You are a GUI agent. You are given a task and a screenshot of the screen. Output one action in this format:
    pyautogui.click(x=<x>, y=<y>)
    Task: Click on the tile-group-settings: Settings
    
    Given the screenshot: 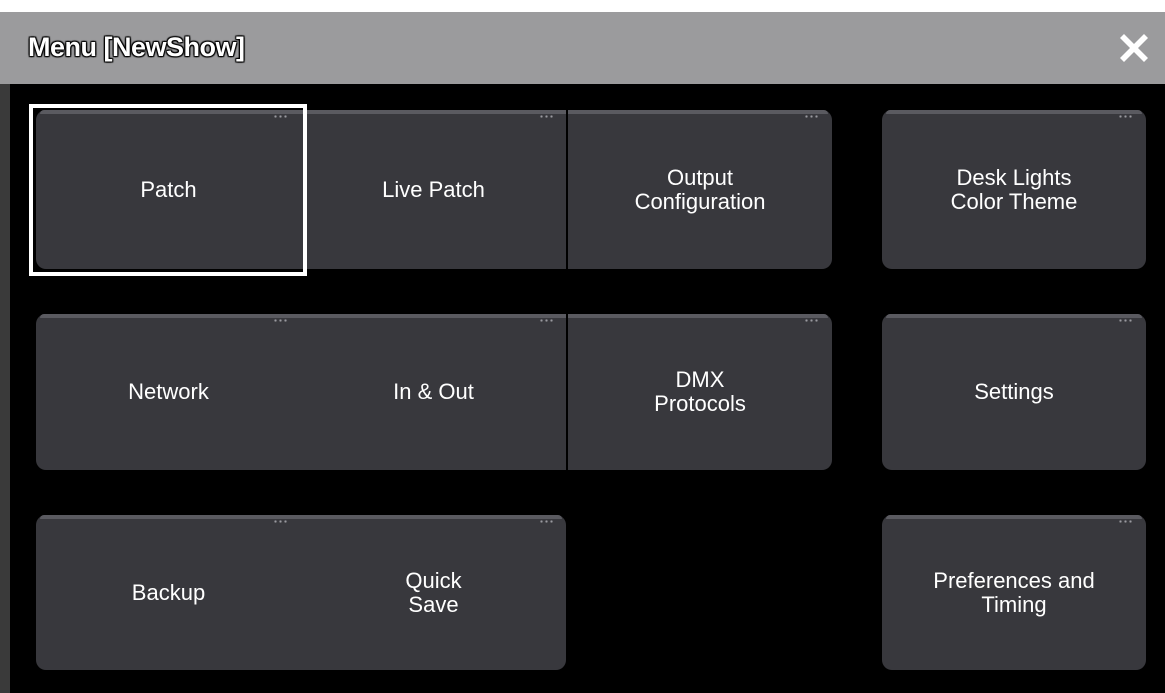 What is the action you would take?
    pyautogui.click(x=1014, y=392)
    